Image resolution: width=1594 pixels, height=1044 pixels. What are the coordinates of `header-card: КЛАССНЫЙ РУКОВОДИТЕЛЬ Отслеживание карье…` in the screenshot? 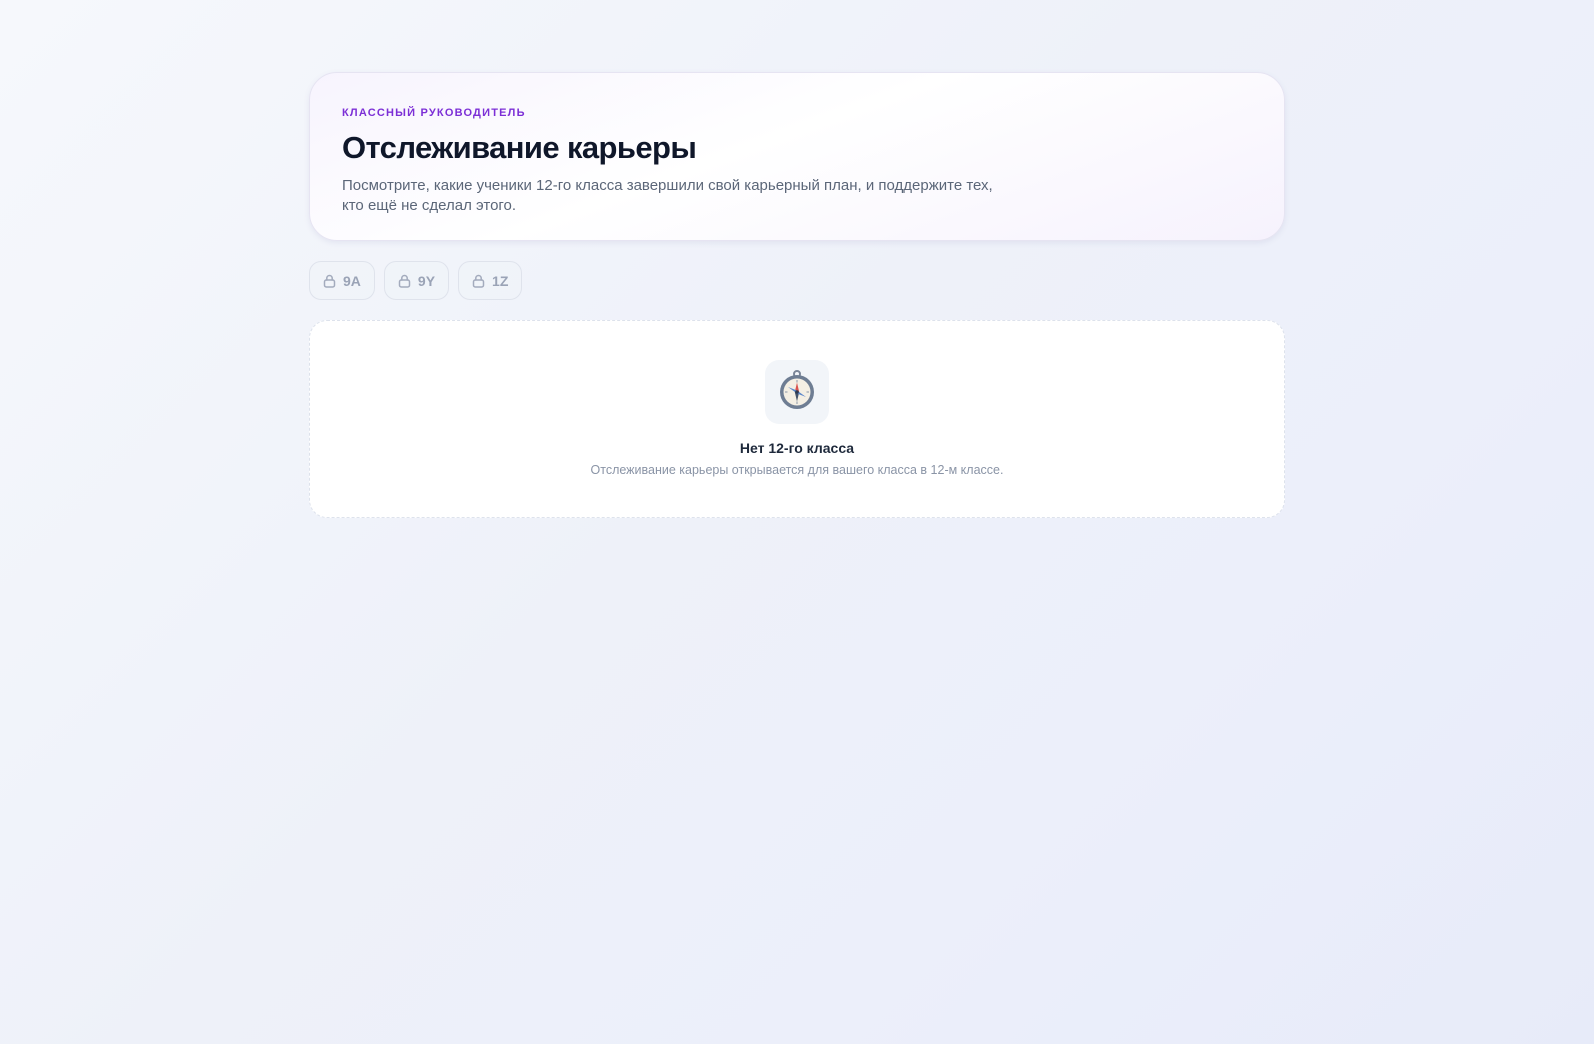 It's located at (797, 156).